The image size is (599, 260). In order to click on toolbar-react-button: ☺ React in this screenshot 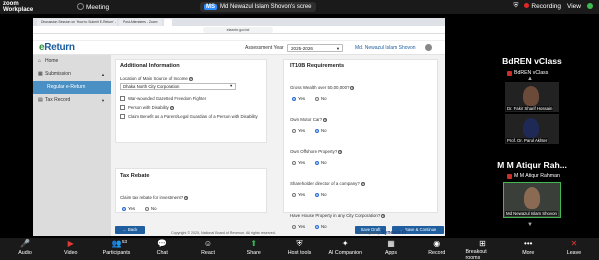, I will do `click(208, 249)`.